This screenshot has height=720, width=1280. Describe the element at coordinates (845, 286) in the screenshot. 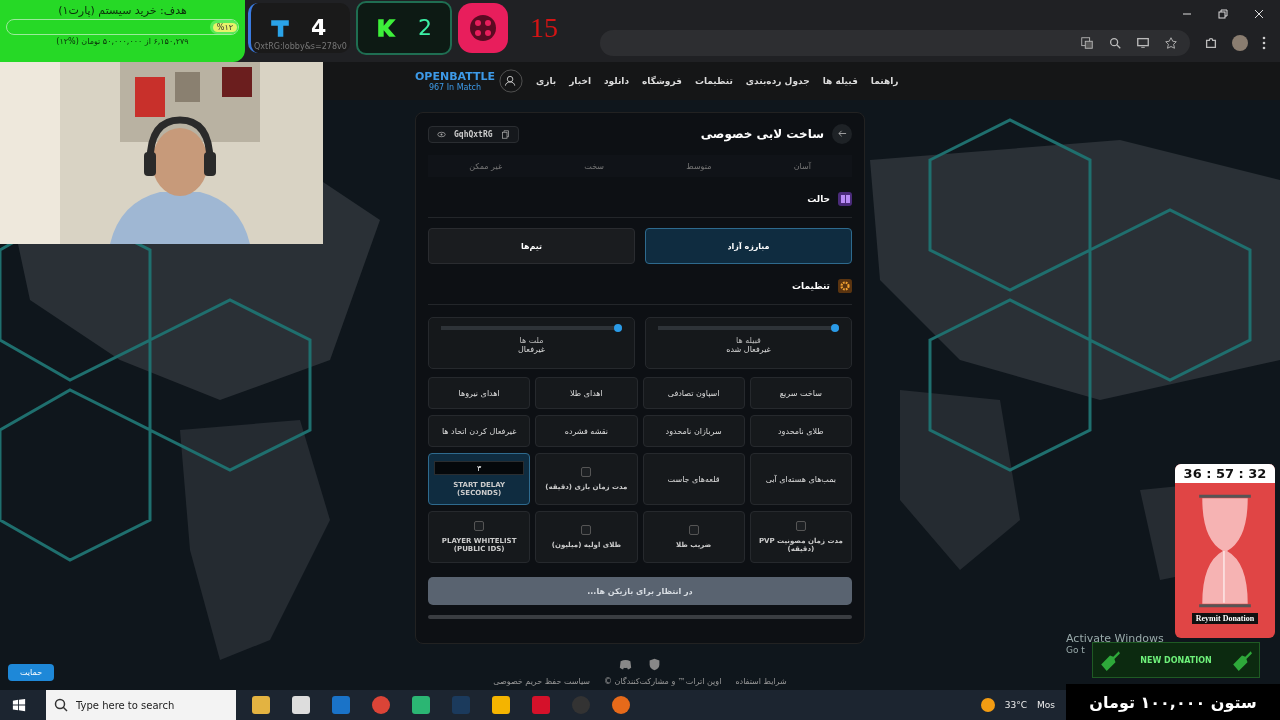

I see `gear-icon` at that location.